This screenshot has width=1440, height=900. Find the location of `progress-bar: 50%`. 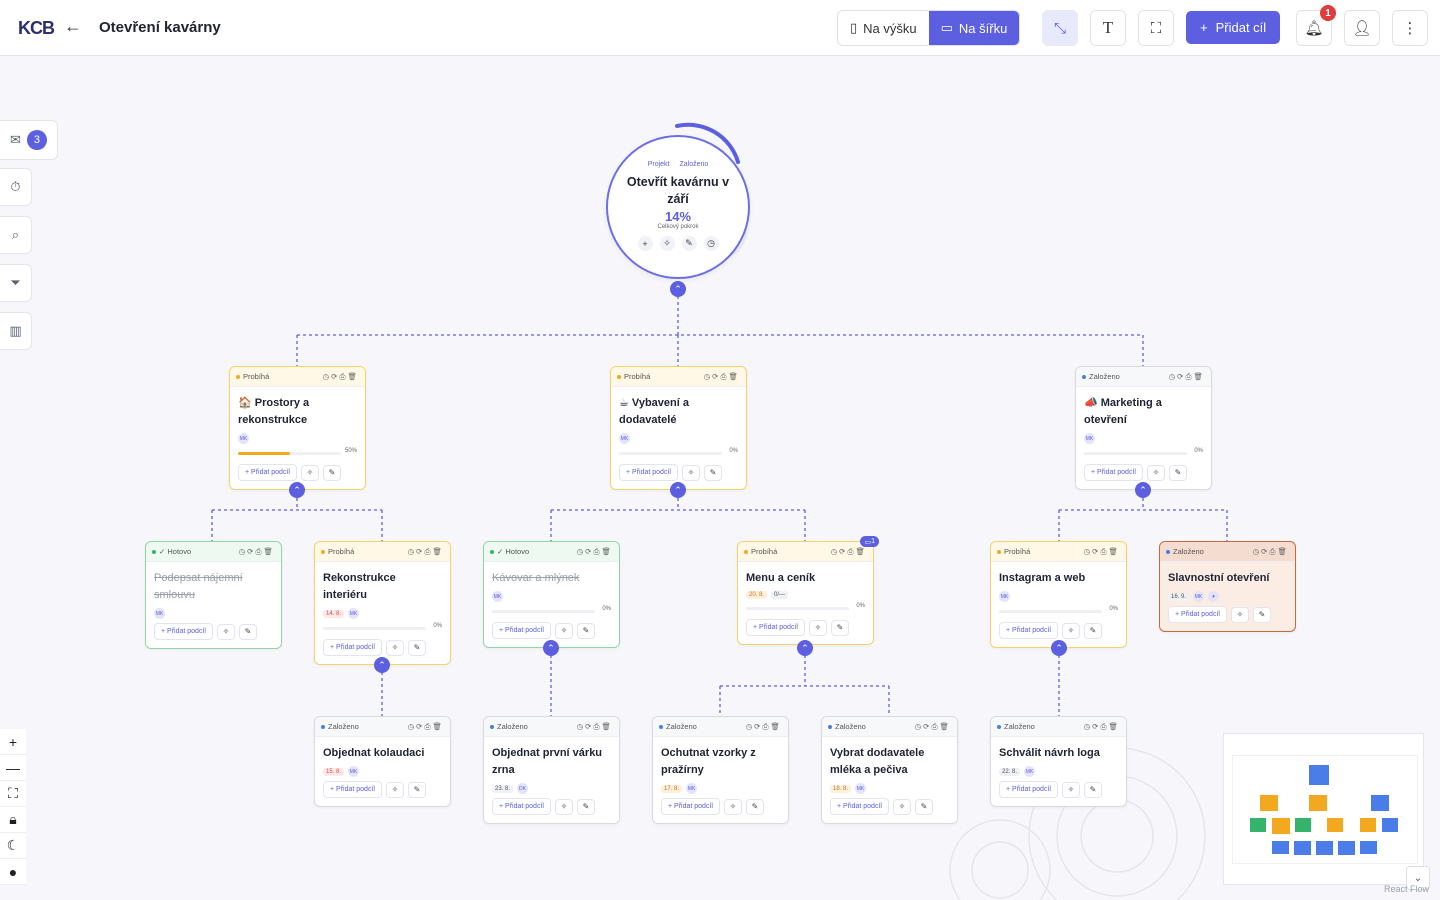

progress-bar: 50% is located at coordinates (297, 454).